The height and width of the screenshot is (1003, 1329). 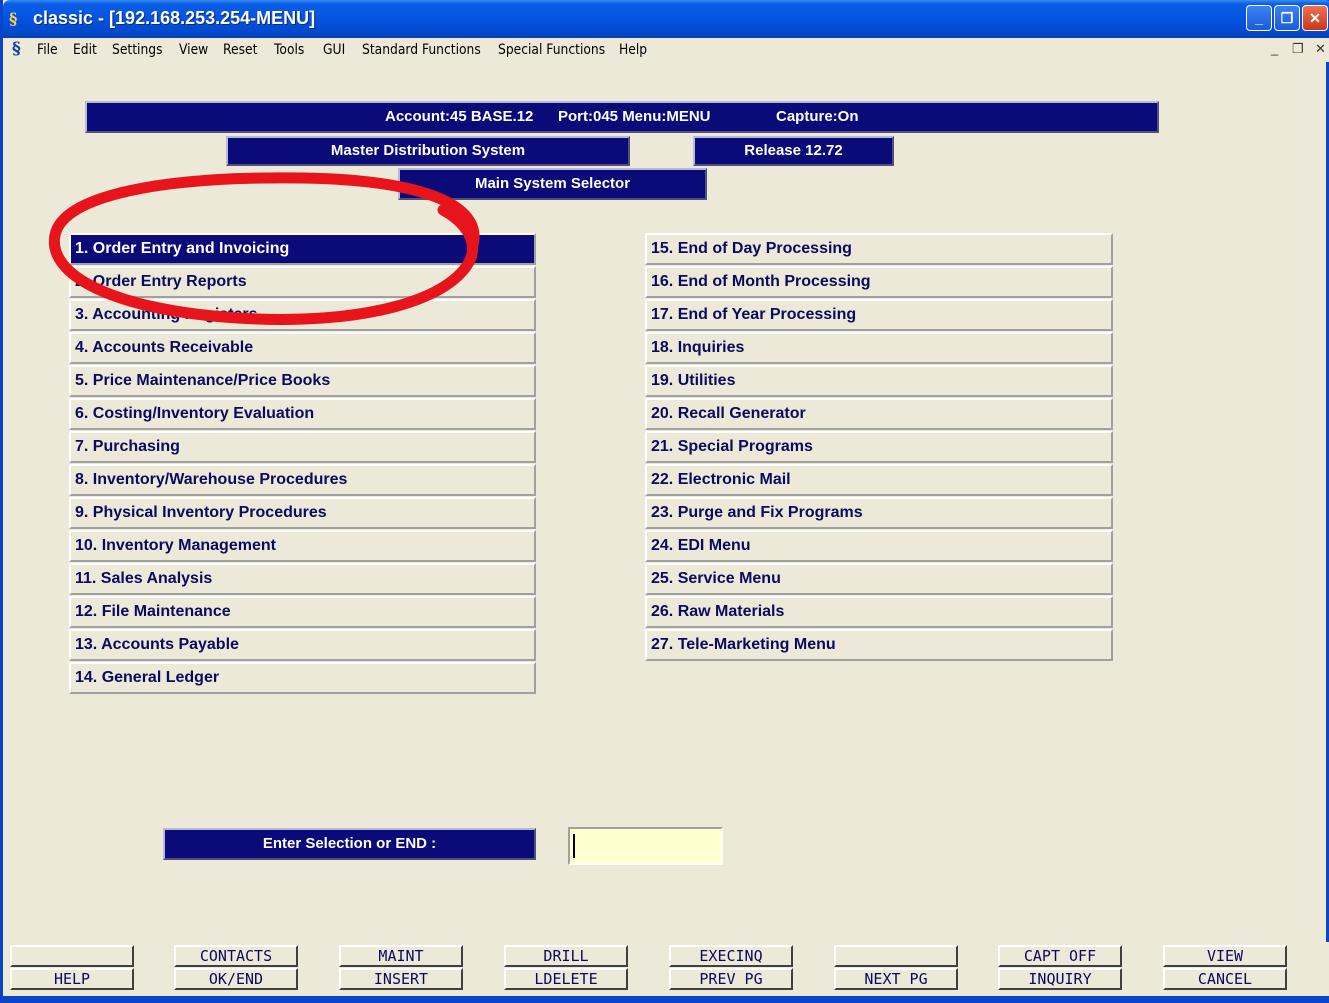 I want to click on fkey-next-pg: NEXT PG, so click(x=896, y=979).